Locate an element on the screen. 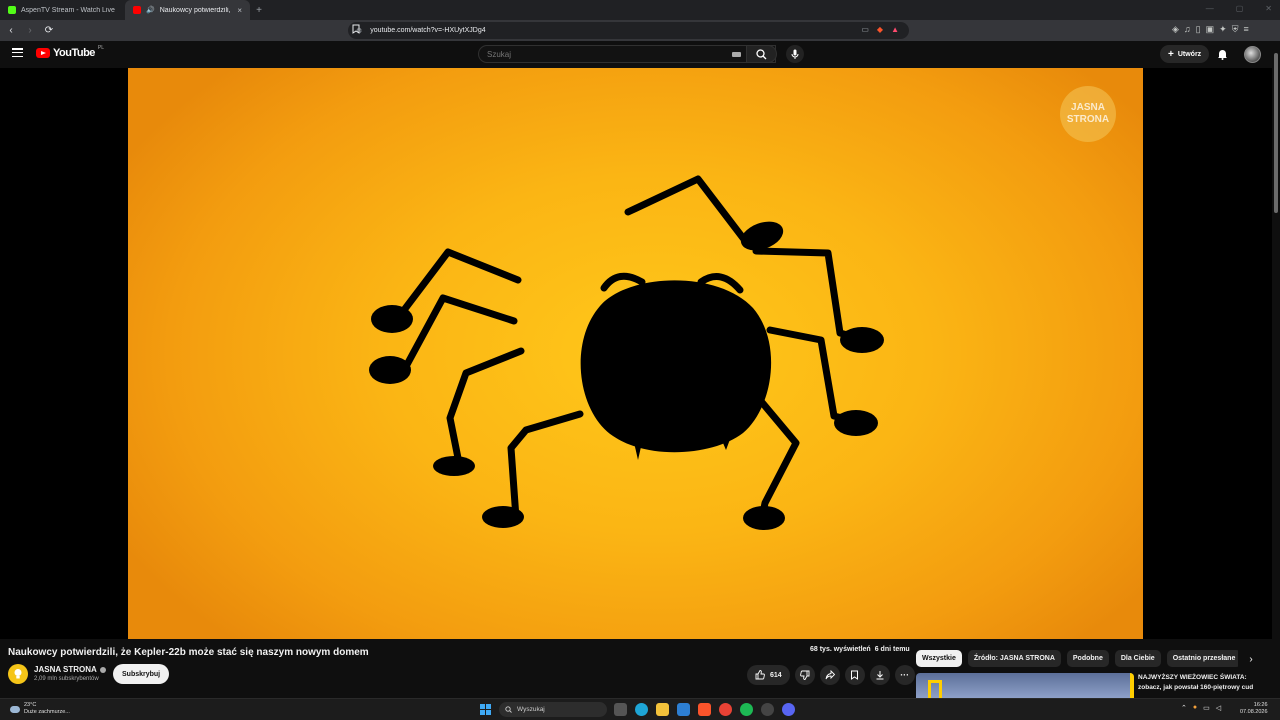 The image size is (1280, 720). rewards-icon: ▲ is located at coordinates (895, 29).